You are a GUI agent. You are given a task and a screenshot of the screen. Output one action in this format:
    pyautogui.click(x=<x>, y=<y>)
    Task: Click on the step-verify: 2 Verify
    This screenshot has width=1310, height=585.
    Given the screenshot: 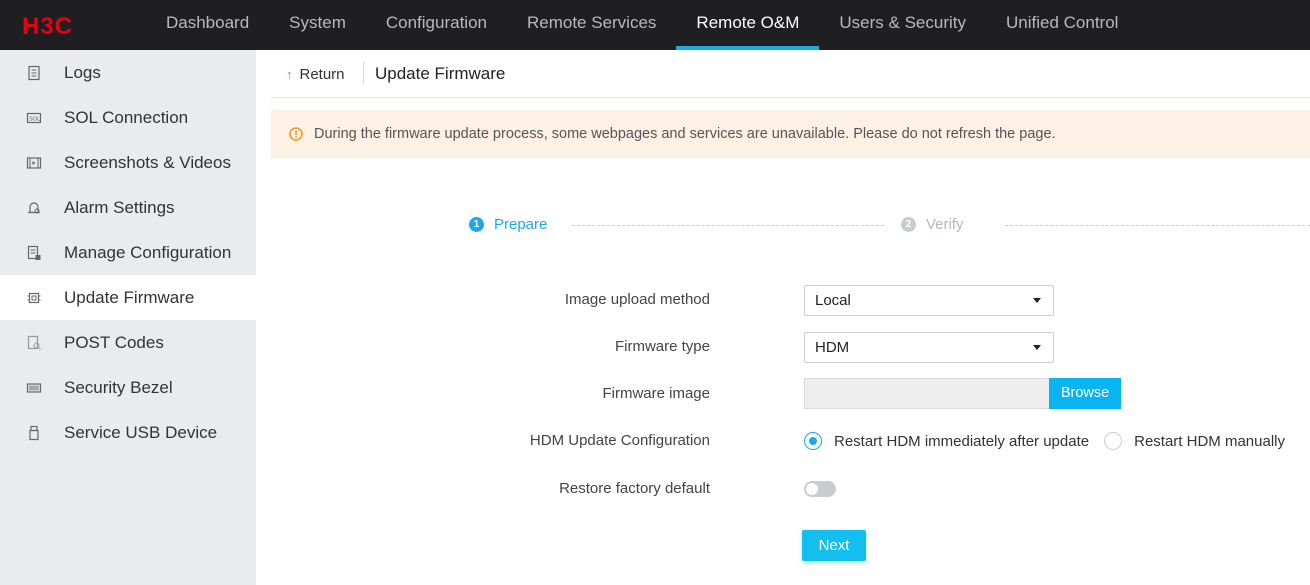 What is the action you would take?
    pyautogui.click(x=932, y=224)
    